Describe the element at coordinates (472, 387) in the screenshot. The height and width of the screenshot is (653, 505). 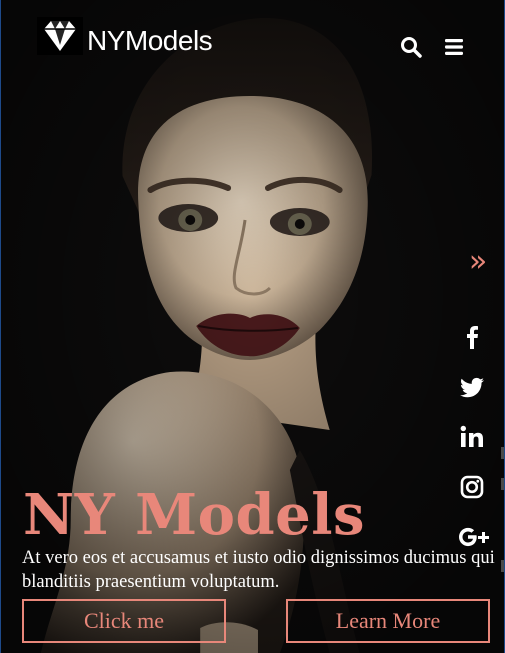
I see `twitter-icon` at that location.